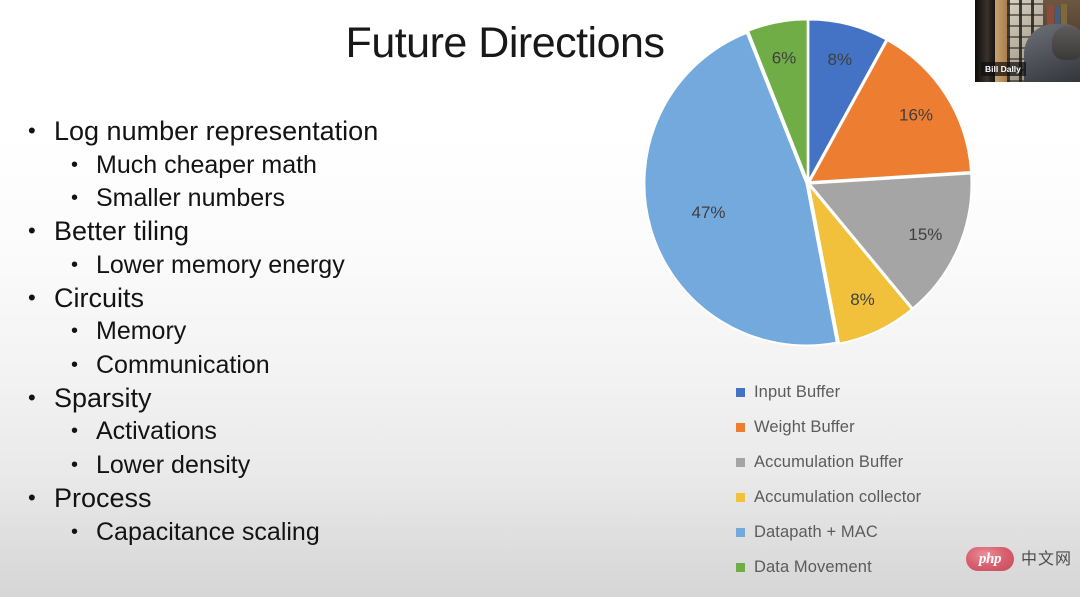 Image resolution: width=1080 pixels, height=597 pixels. Describe the element at coordinates (916, 114) in the screenshot. I see `pie-slice-value-label: 16%` at that location.